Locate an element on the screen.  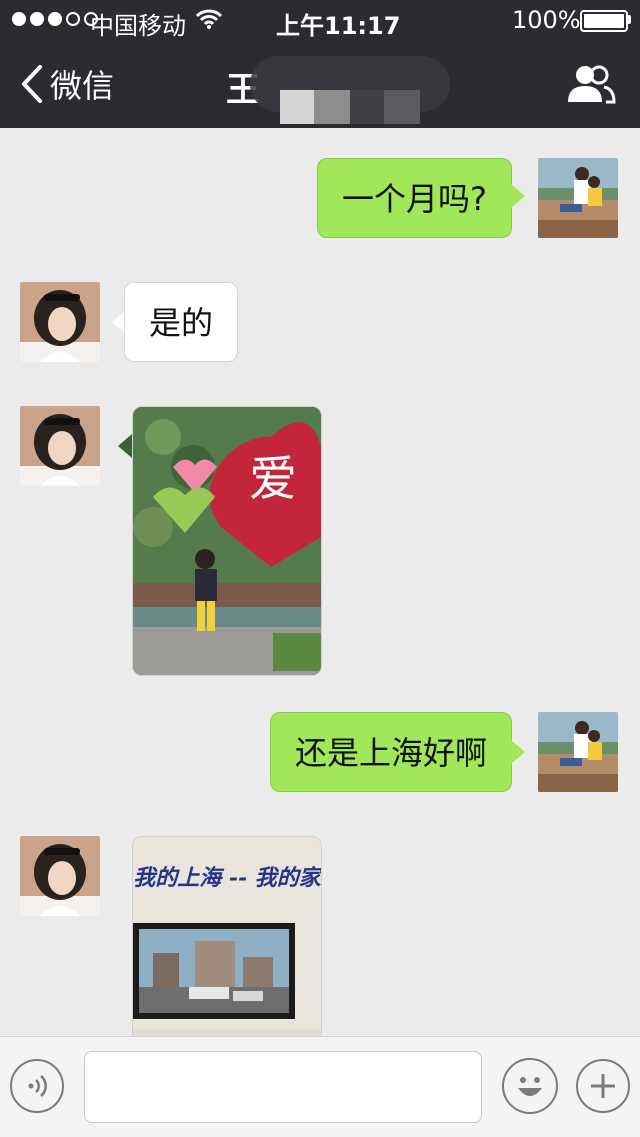
message-image: 爱 is located at coordinates (227, 541).